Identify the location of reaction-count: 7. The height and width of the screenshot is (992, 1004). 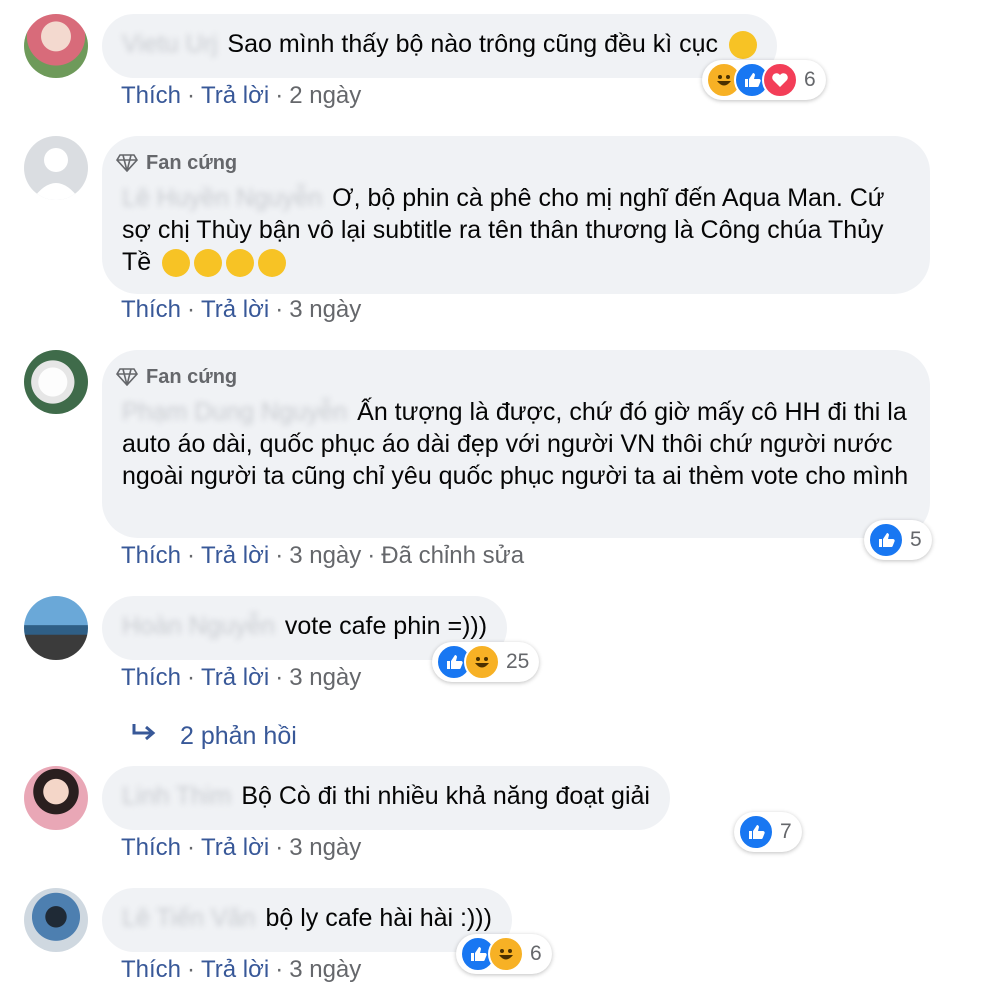
(786, 831).